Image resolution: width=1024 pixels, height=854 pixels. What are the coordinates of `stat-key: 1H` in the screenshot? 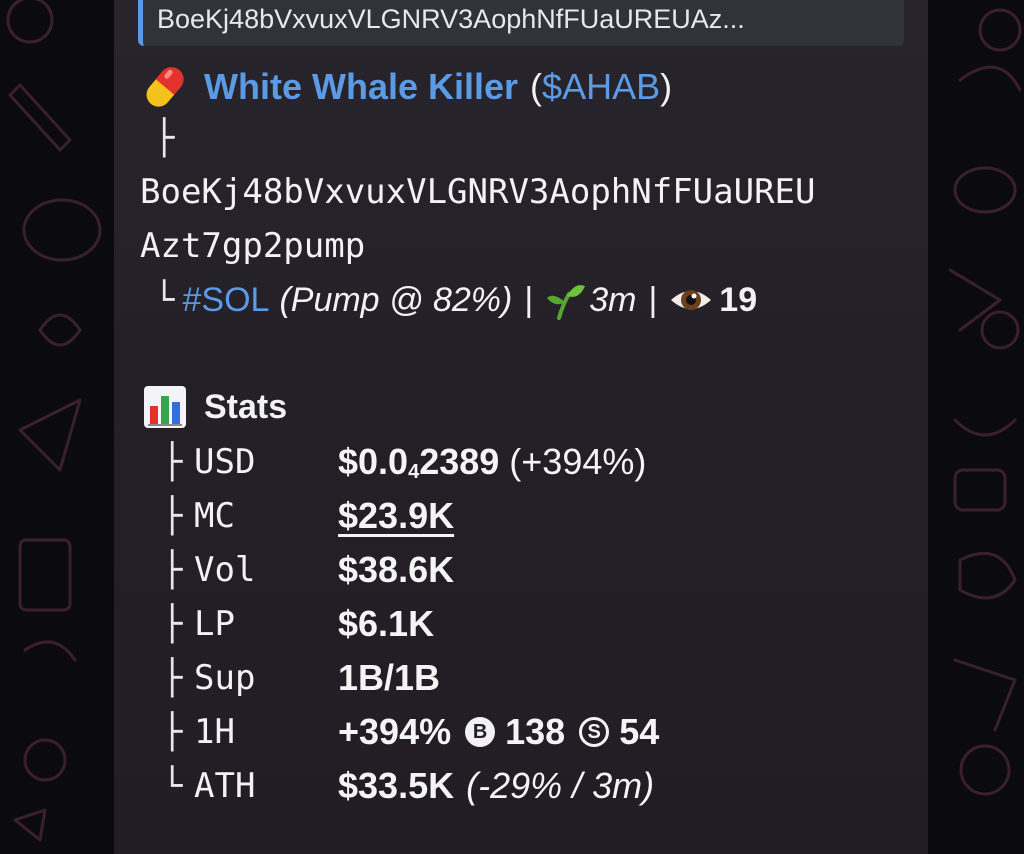 It's located at (214, 732).